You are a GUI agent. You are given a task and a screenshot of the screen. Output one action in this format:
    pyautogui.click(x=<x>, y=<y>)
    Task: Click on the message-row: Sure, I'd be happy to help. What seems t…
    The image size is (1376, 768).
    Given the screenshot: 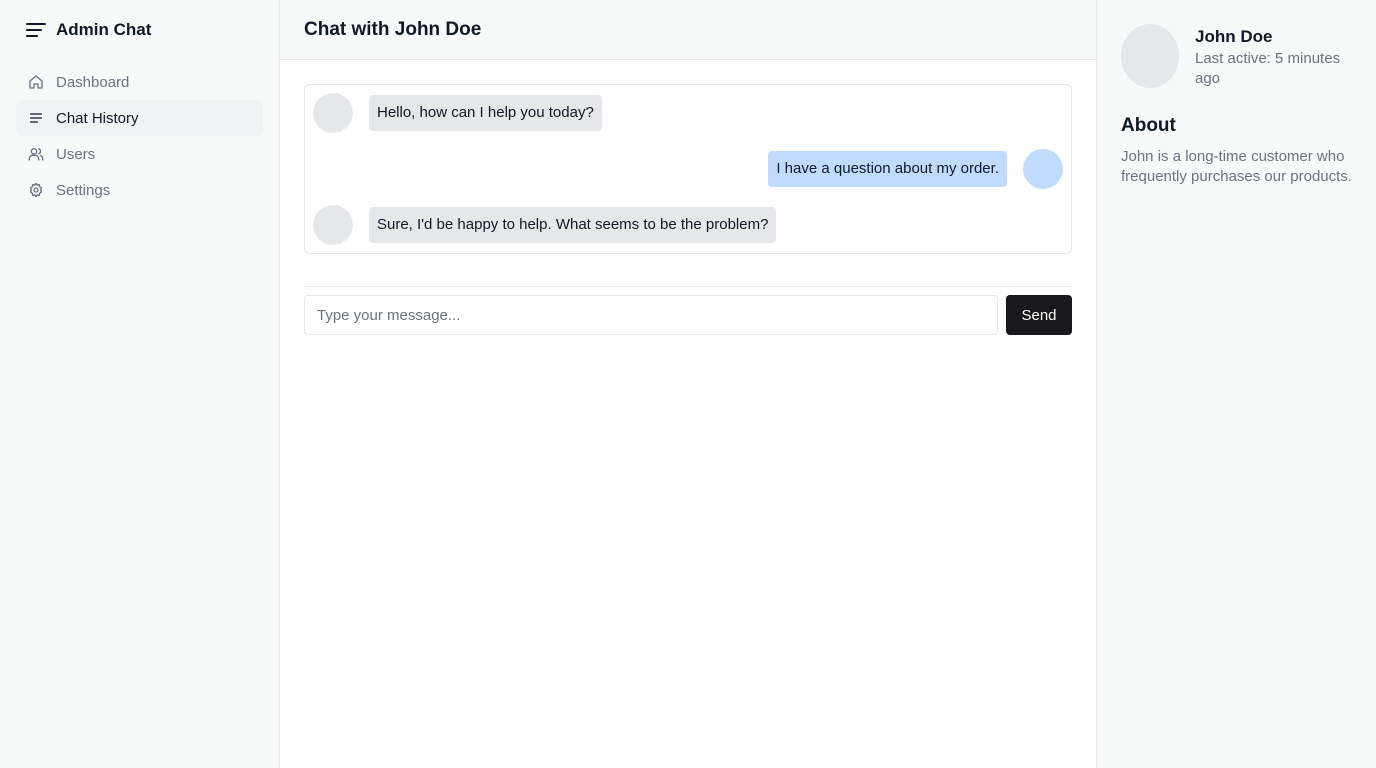 What is the action you would take?
    pyautogui.click(x=688, y=225)
    